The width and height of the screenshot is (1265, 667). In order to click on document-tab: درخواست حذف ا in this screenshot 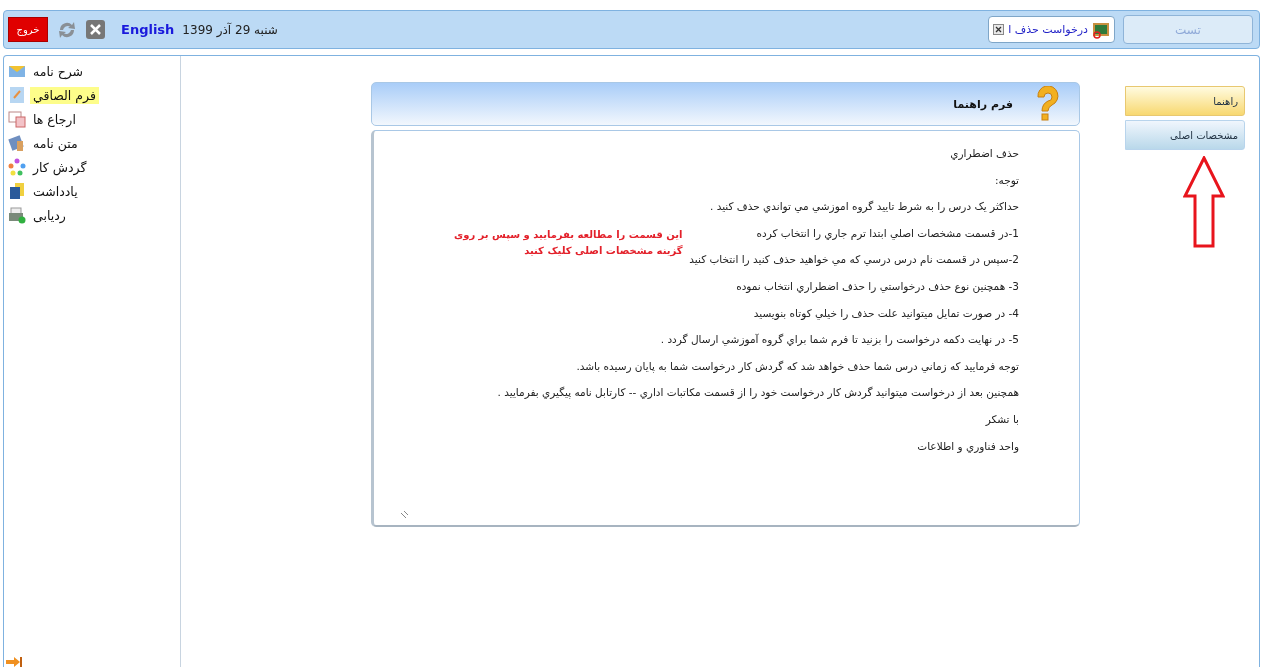, I will do `click(1051, 29)`.